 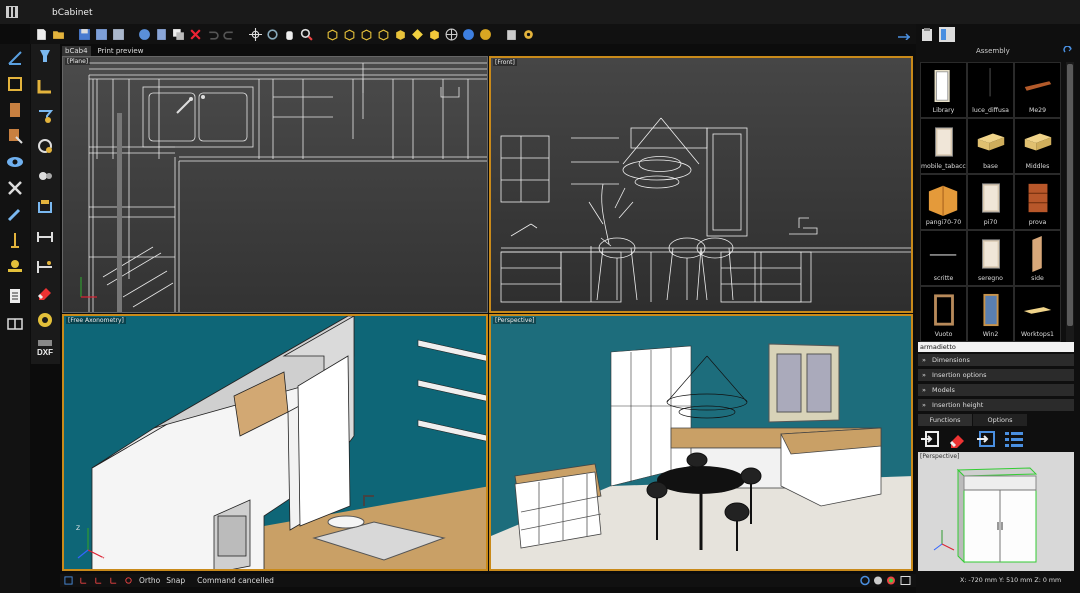 I want to click on assembly-item: scritte, so click(x=943, y=258).